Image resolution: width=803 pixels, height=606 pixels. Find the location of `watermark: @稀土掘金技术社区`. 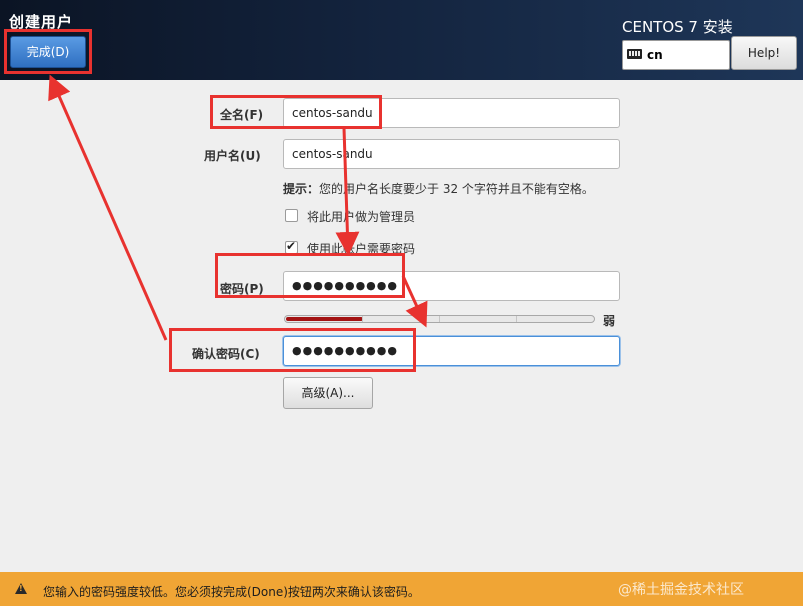

watermark: @稀土掘金技术社区 is located at coordinates (681, 590).